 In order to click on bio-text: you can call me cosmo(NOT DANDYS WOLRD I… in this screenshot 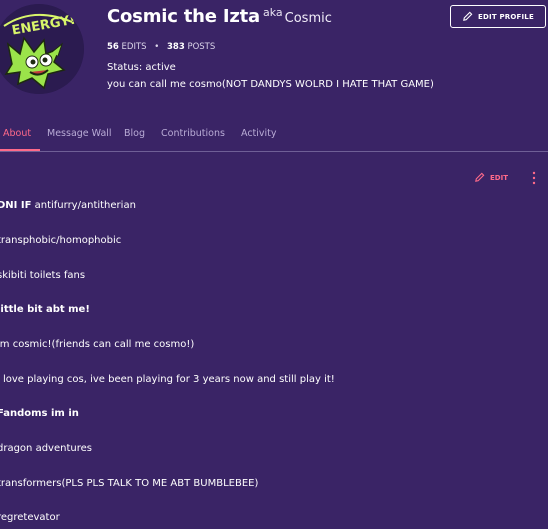, I will do `click(270, 84)`.